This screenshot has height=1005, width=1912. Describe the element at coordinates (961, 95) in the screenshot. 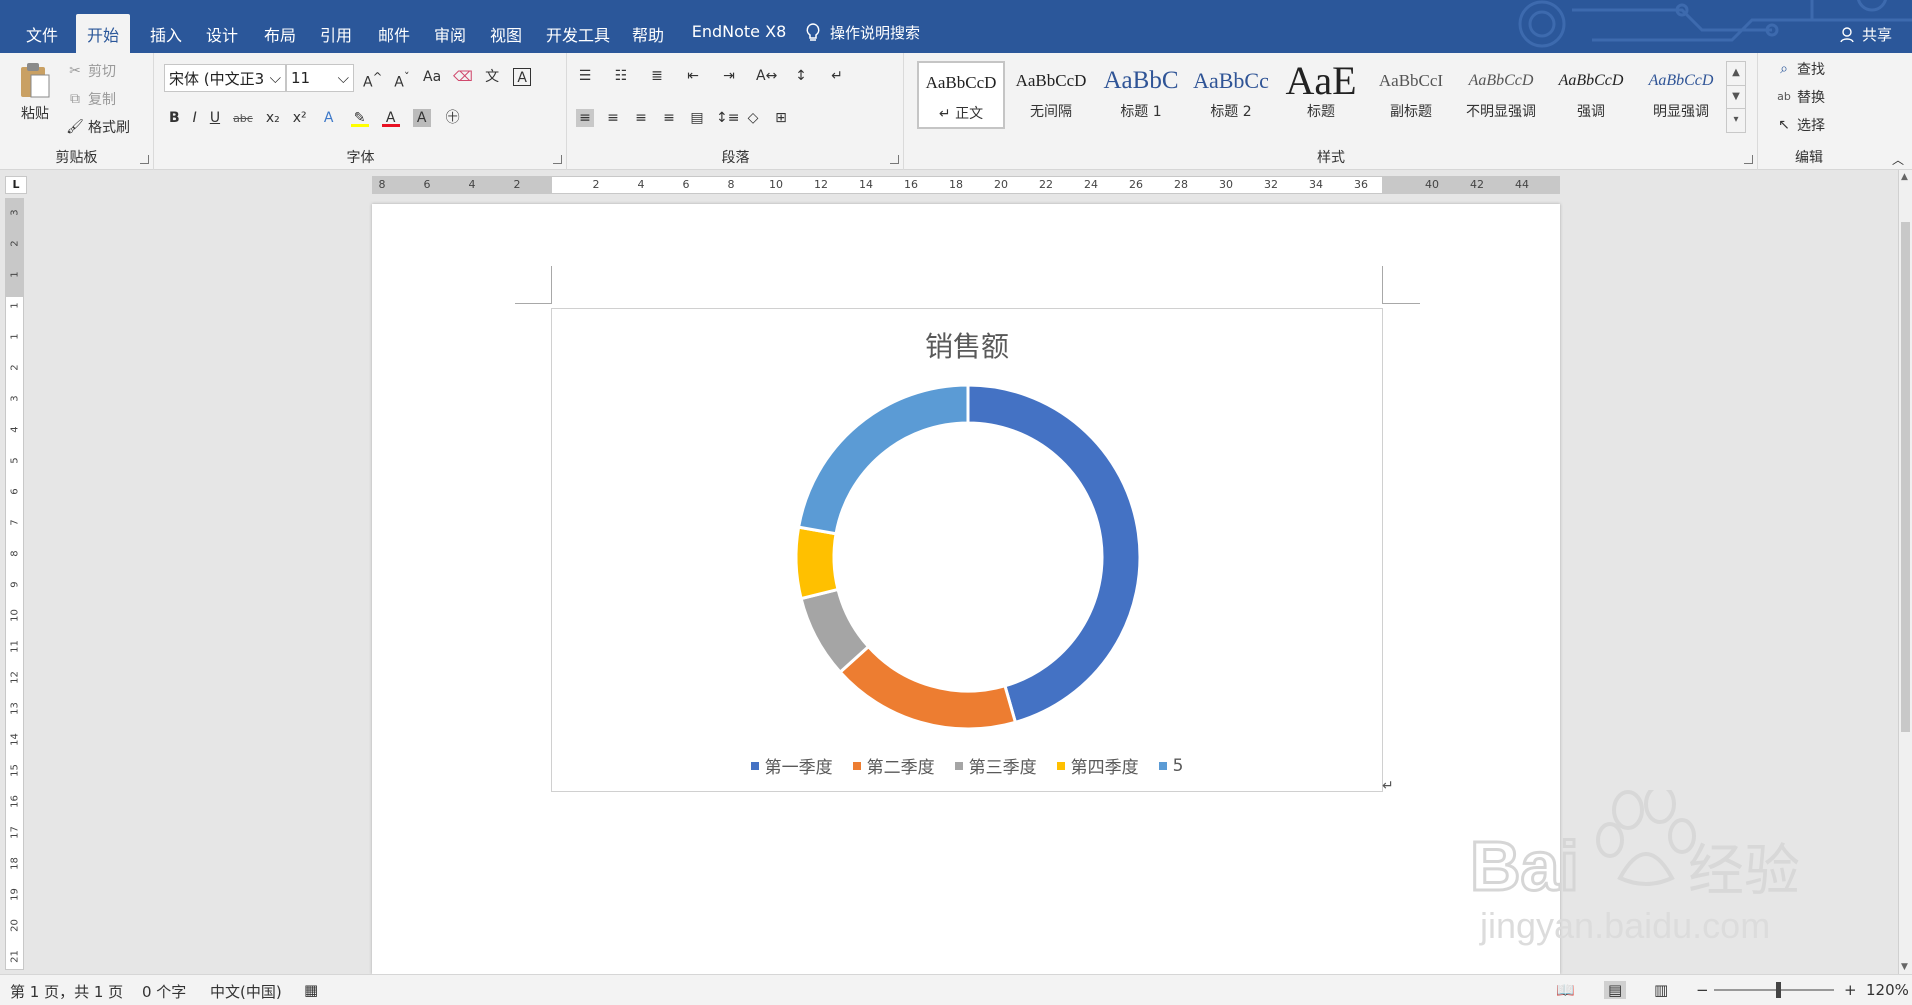

I see `style-item: AaBbCcD ↵ 正文` at that location.